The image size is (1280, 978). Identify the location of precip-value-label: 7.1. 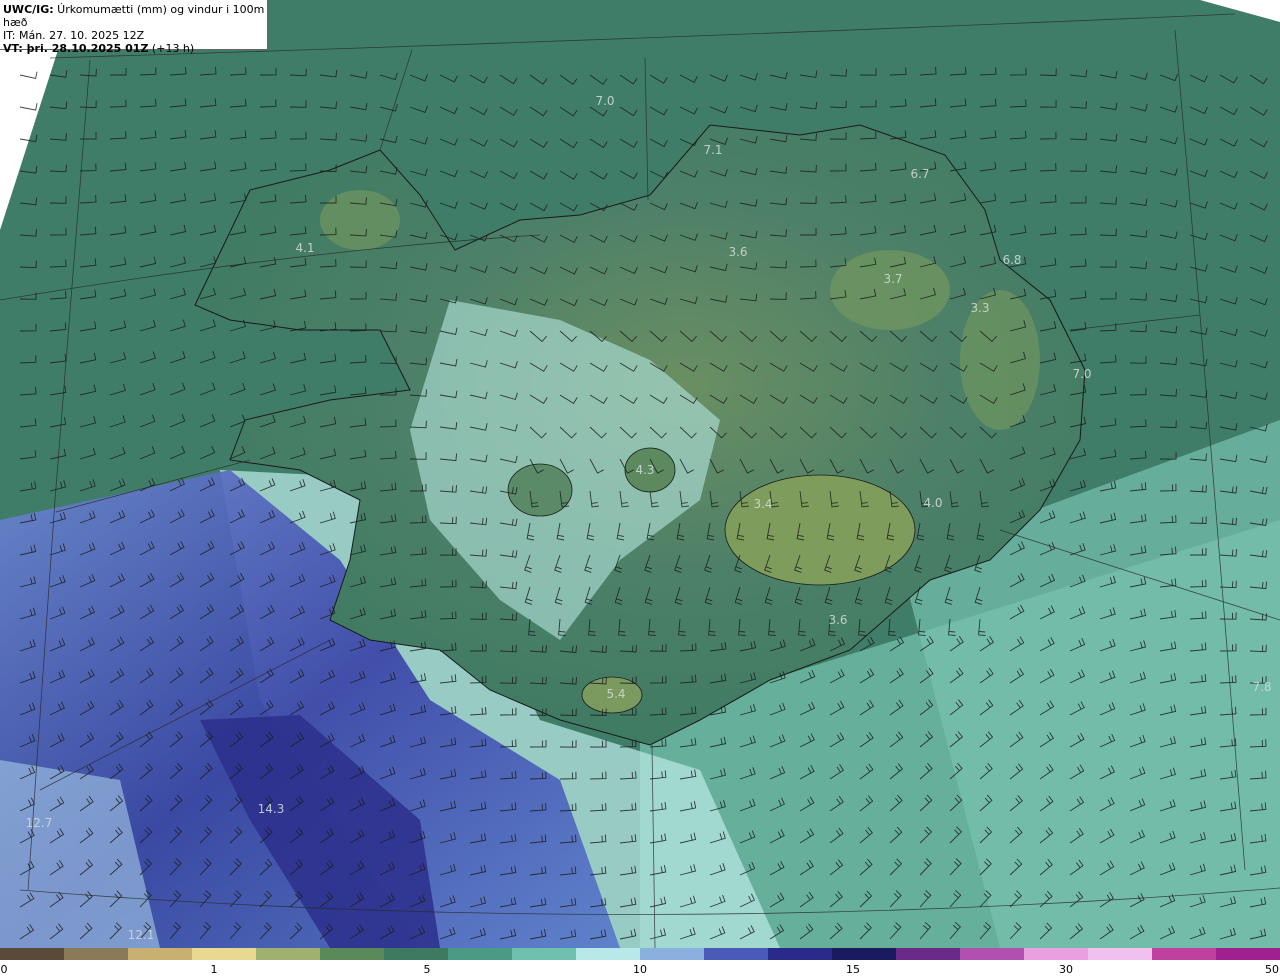
(712, 150).